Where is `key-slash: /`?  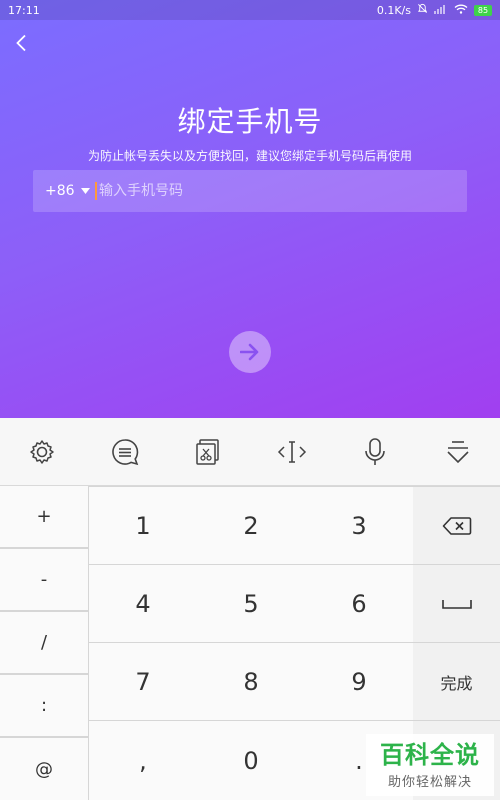 key-slash: / is located at coordinates (44, 642).